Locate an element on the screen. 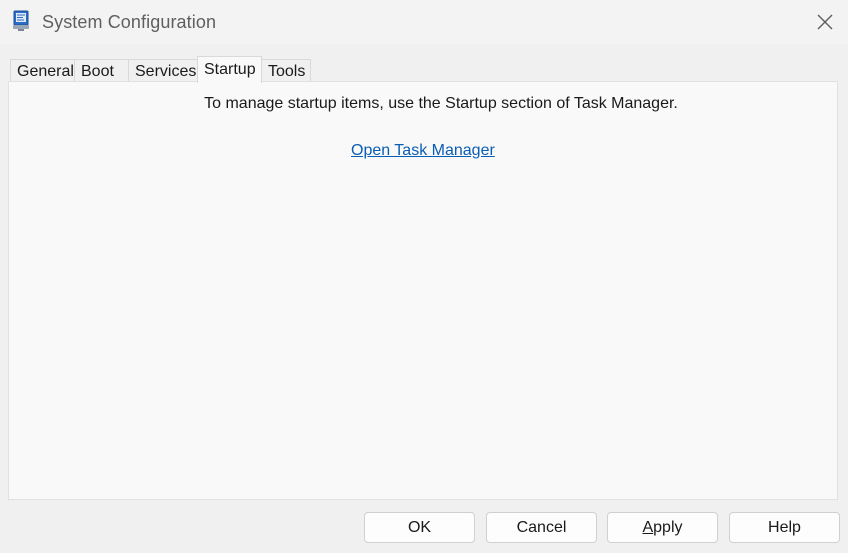 The image size is (848, 553). tab-services: Services is located at coordinates (163, 71).